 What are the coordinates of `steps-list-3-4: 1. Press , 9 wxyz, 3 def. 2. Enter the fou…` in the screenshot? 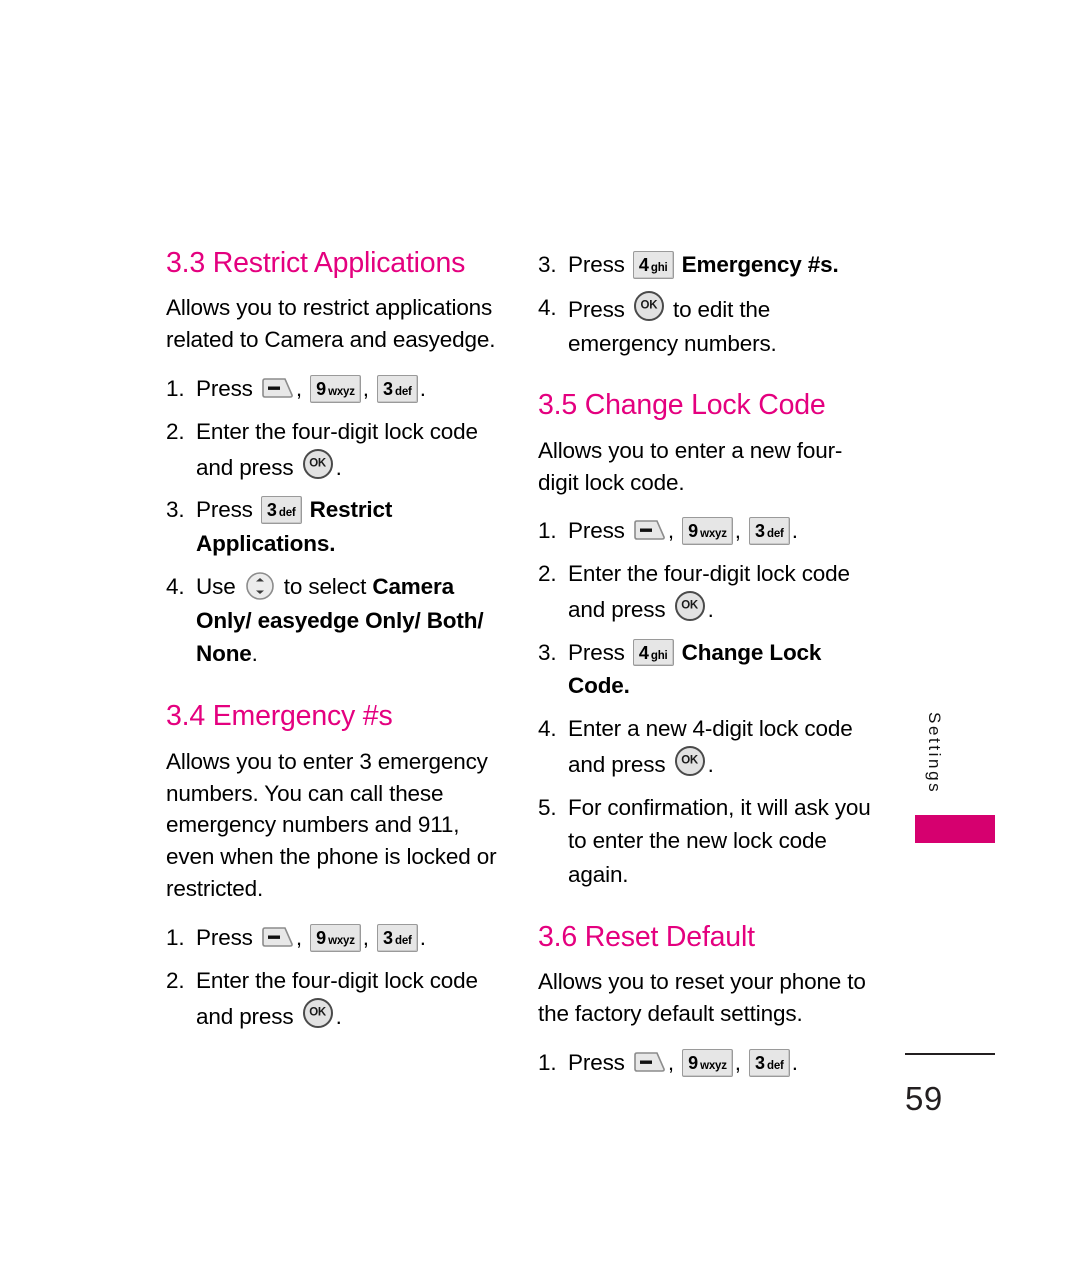 It's located at (336, 977).